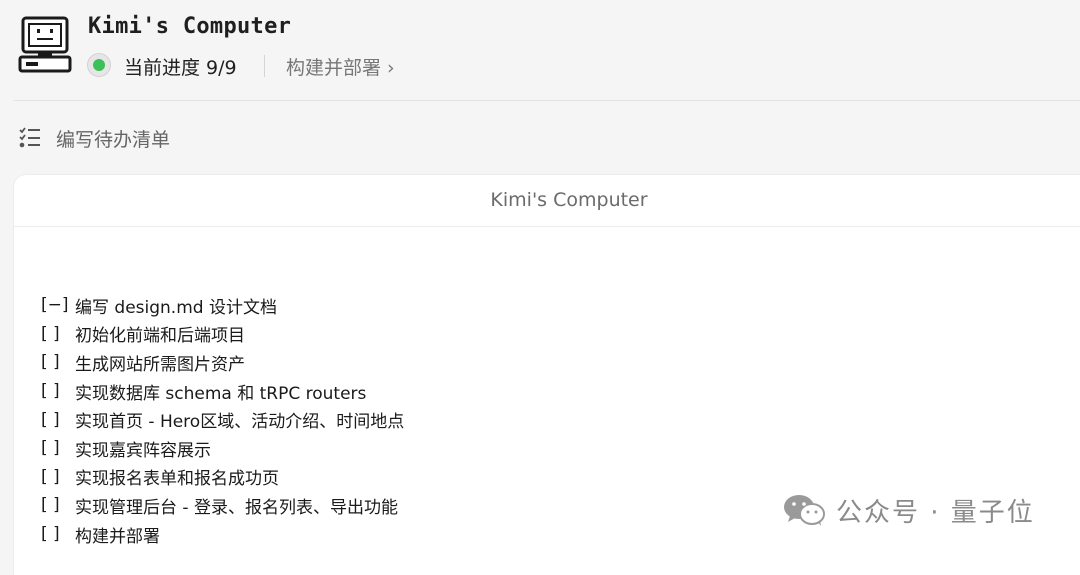  What do you see at coordinates (240, 422) in the screenshot?
I see `todo-text: 实现首页 - Hero区域、活动介绍、时间地点` at bounding box center [240, 422].